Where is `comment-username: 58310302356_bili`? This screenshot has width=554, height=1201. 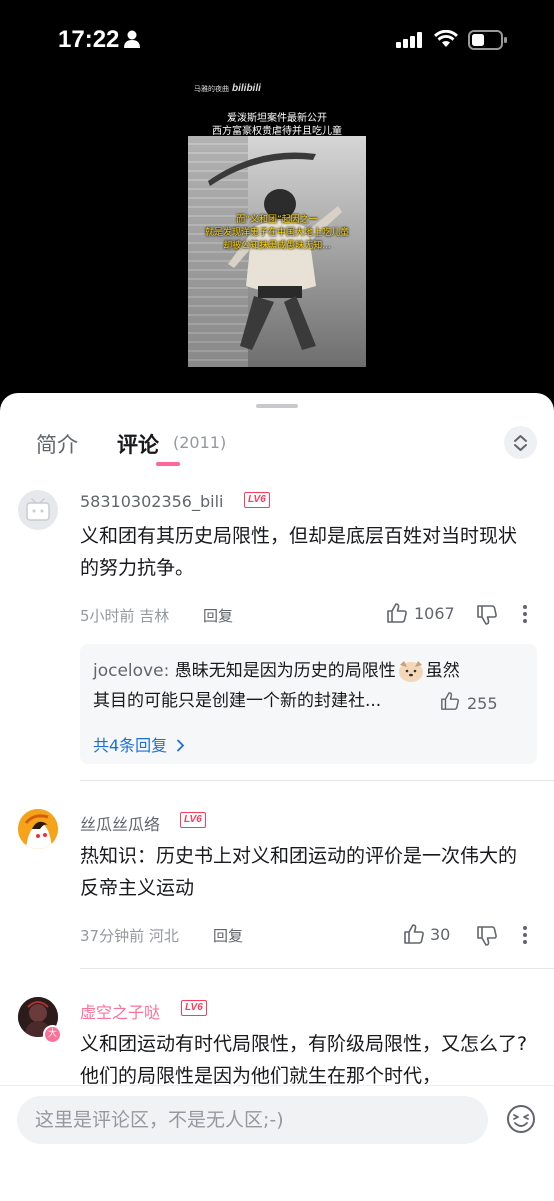
comment-username: 58310302356_bili is located at coordinates (151, 501).